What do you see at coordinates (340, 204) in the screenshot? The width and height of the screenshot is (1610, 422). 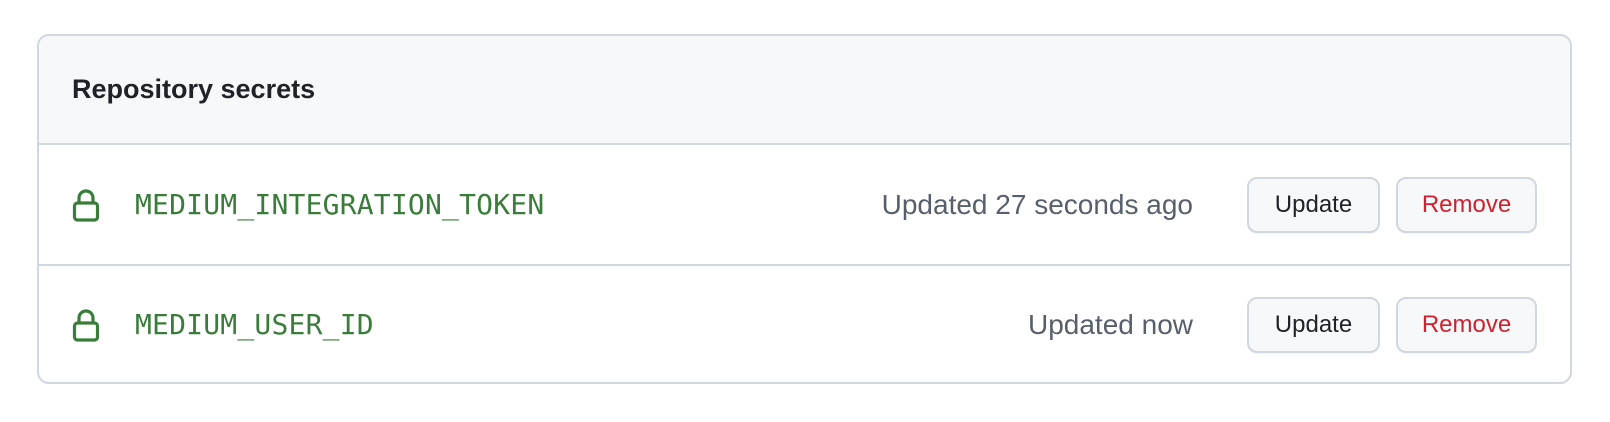 I see `secret-name: MEDIUM_INTEGRATION_TOKEN` at bounding box center [340, 204].